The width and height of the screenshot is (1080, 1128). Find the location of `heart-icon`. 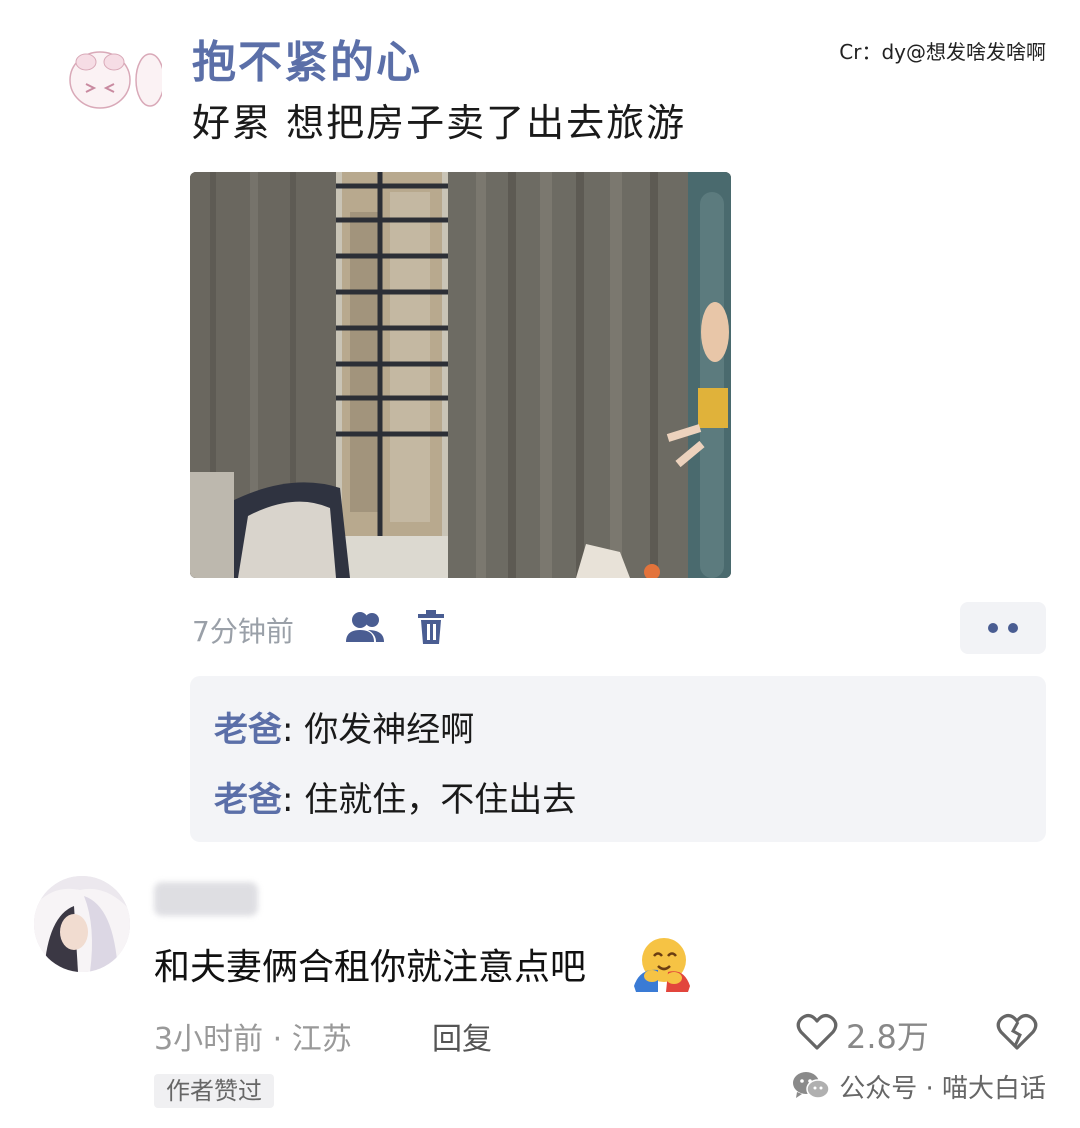

heart-icon is located at coordinates (817, 1032).